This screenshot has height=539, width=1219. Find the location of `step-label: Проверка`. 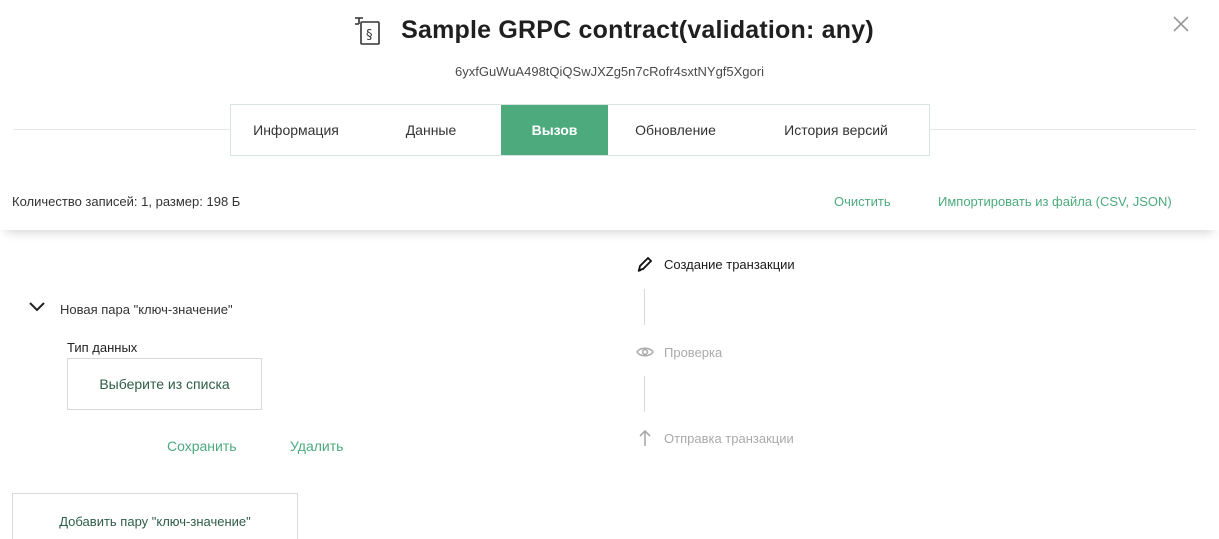

step-label: Проверка is located at coordinates (693, 352).